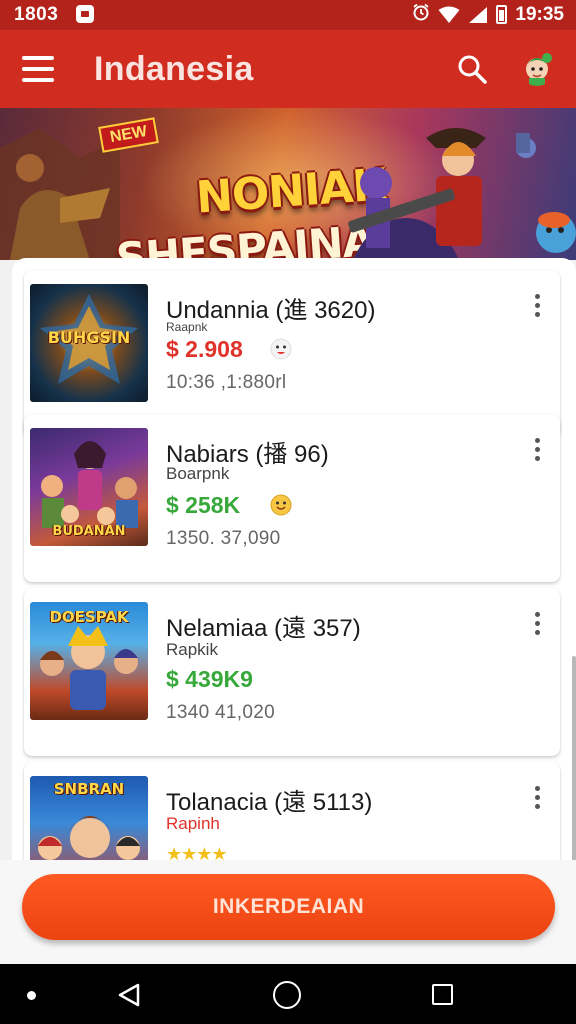 Image resolution: width=576 pixels, height=1024 pixels. I want to click on cta-area: INKERDEAIAN, so click(288, 912).